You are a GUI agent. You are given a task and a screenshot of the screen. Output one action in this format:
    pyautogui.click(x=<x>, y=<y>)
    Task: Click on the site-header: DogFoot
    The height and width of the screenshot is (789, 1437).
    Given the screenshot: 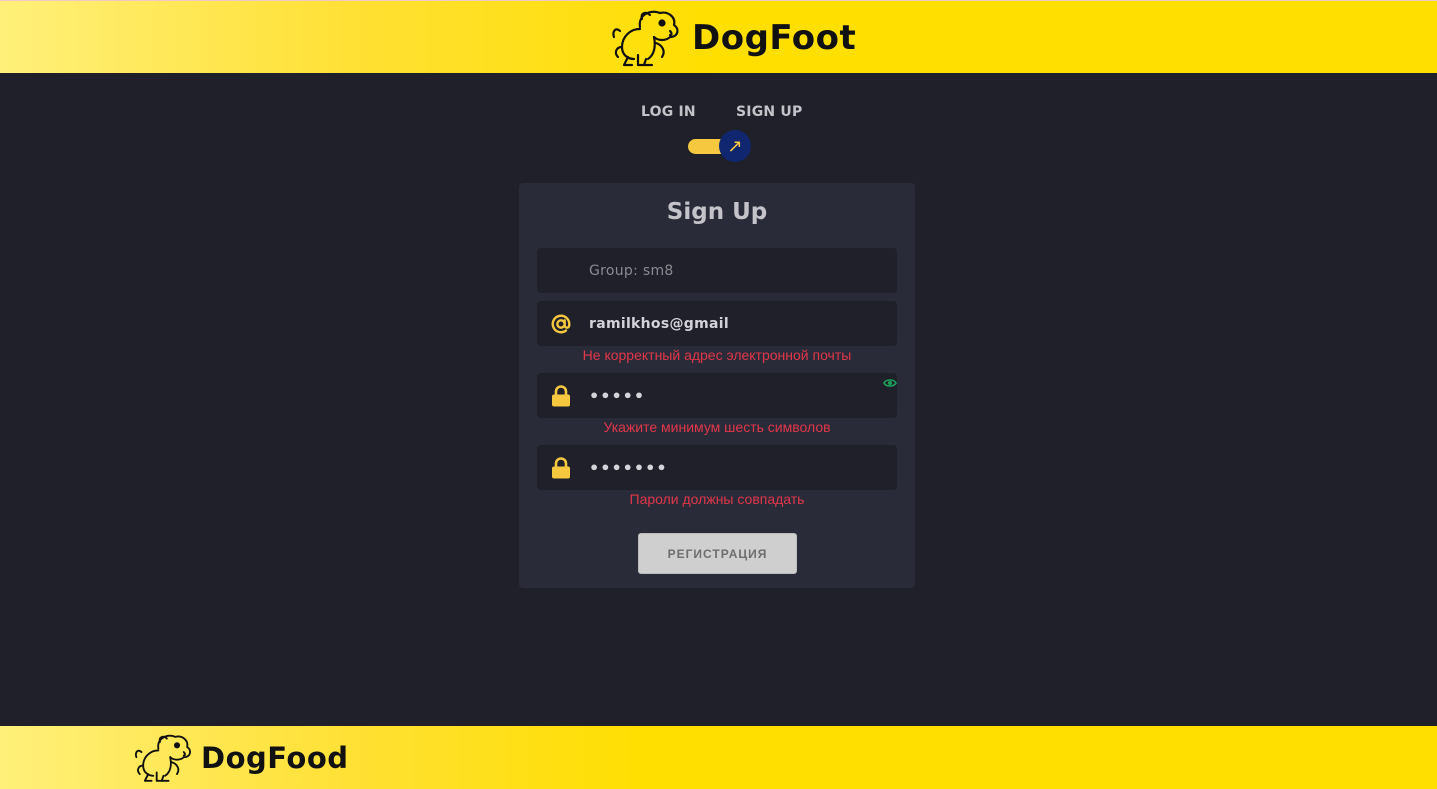 What is the action you would take?
    pyautogui.click(x=718, y=36)
    